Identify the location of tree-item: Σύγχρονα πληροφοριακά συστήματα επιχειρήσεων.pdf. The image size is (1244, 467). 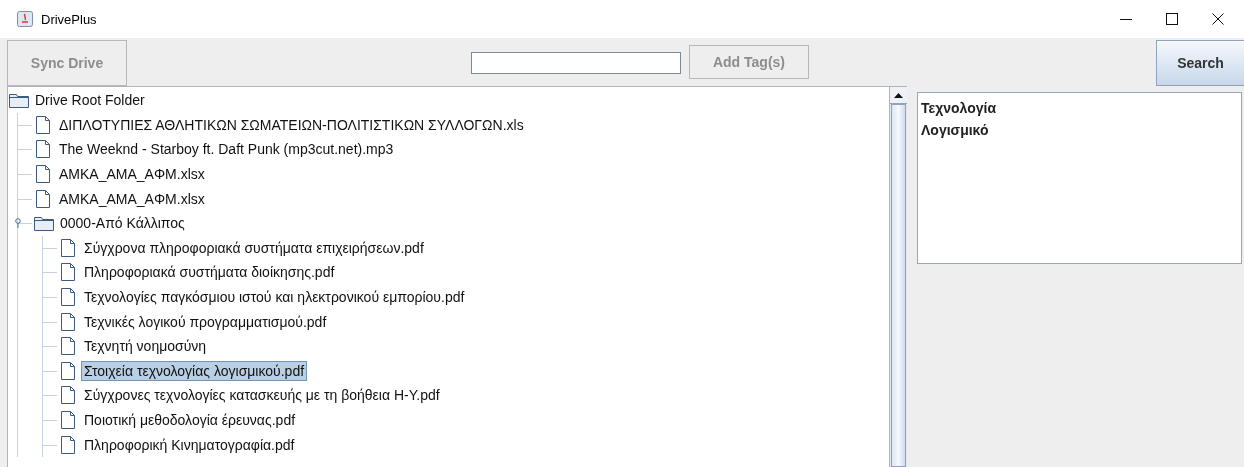
(254, 247).